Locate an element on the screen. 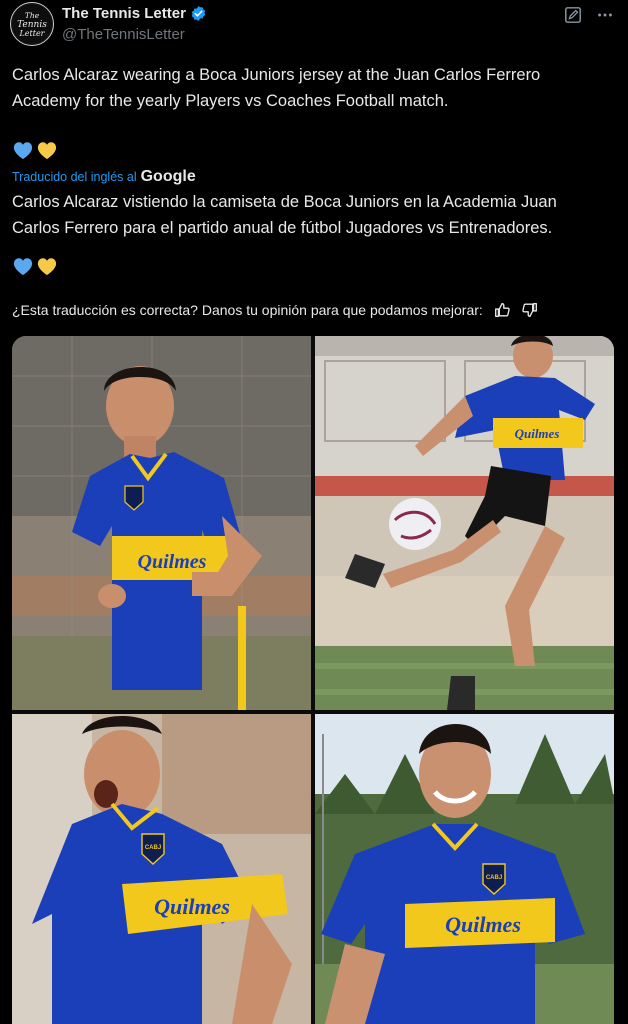 This screenshot has width=628, height=1024. translated-from-label: Traducido del inglés al is located at coordinates (74, 177).